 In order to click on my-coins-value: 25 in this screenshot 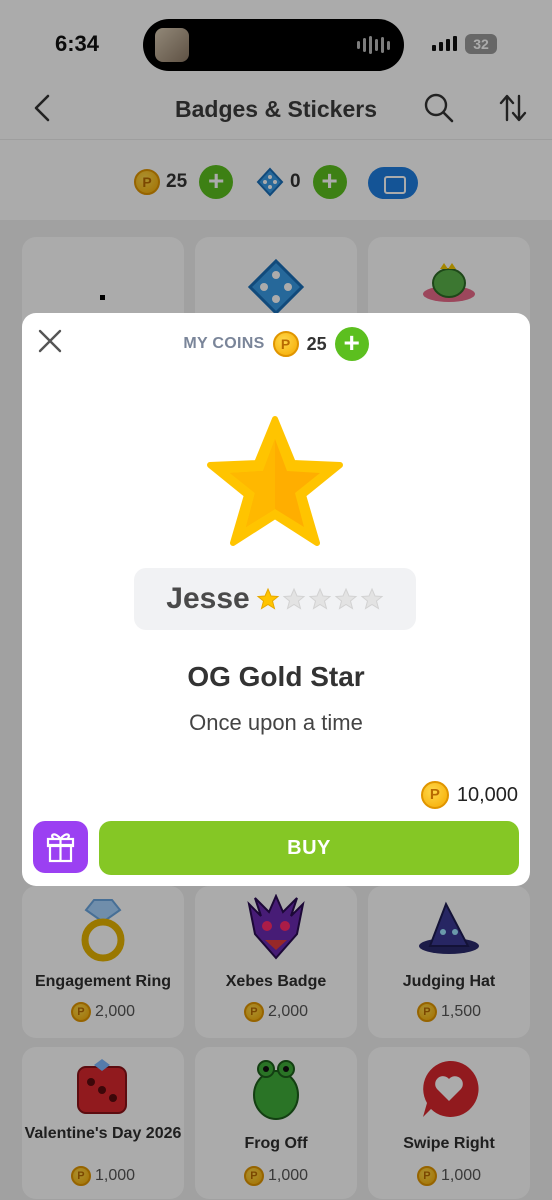, I will do `click(316, 343)`.